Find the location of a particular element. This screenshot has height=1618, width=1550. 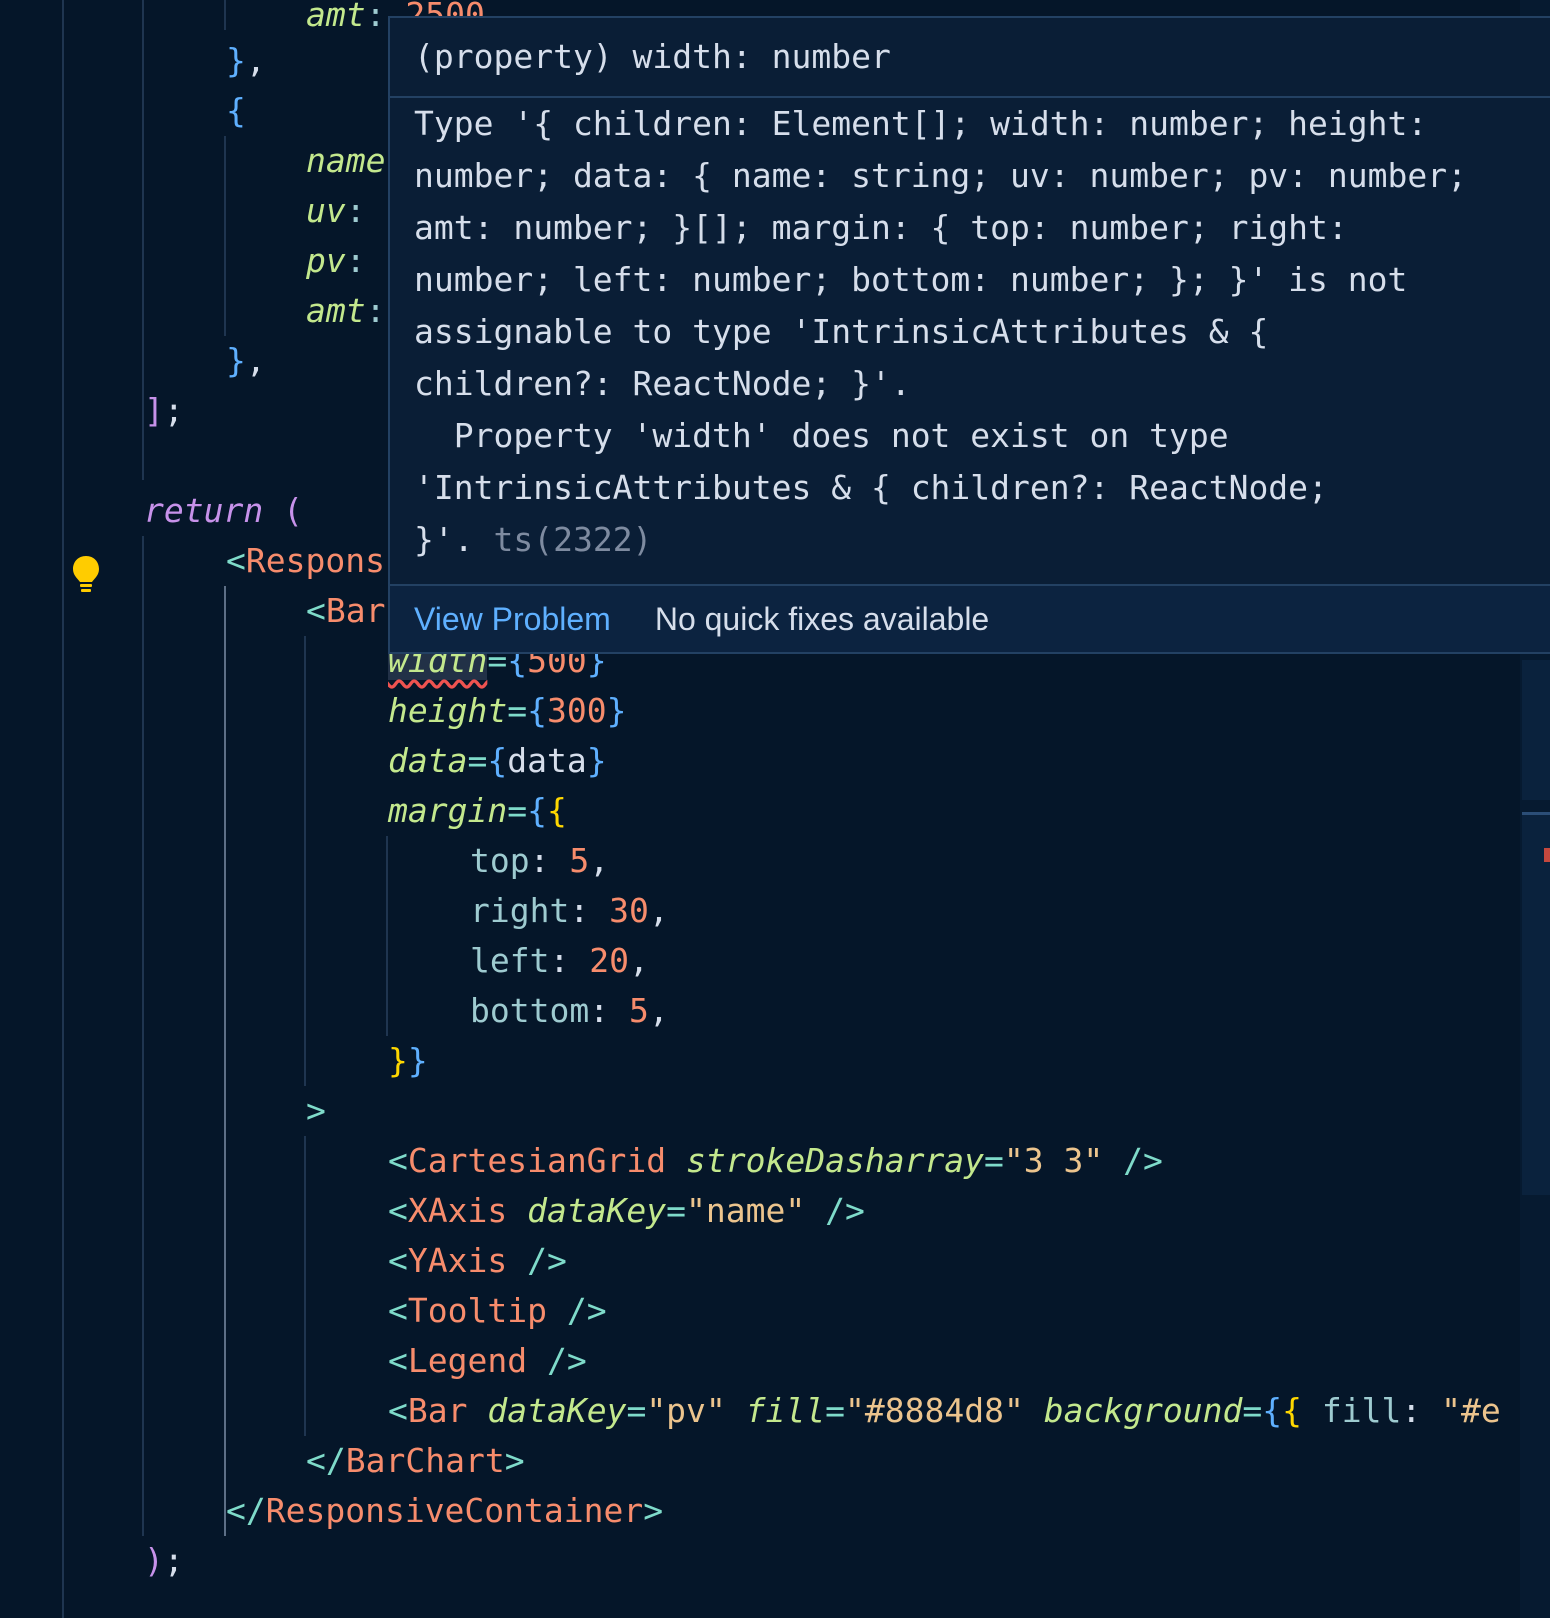

code-line: <Respons is located at coordinates (192, 561).